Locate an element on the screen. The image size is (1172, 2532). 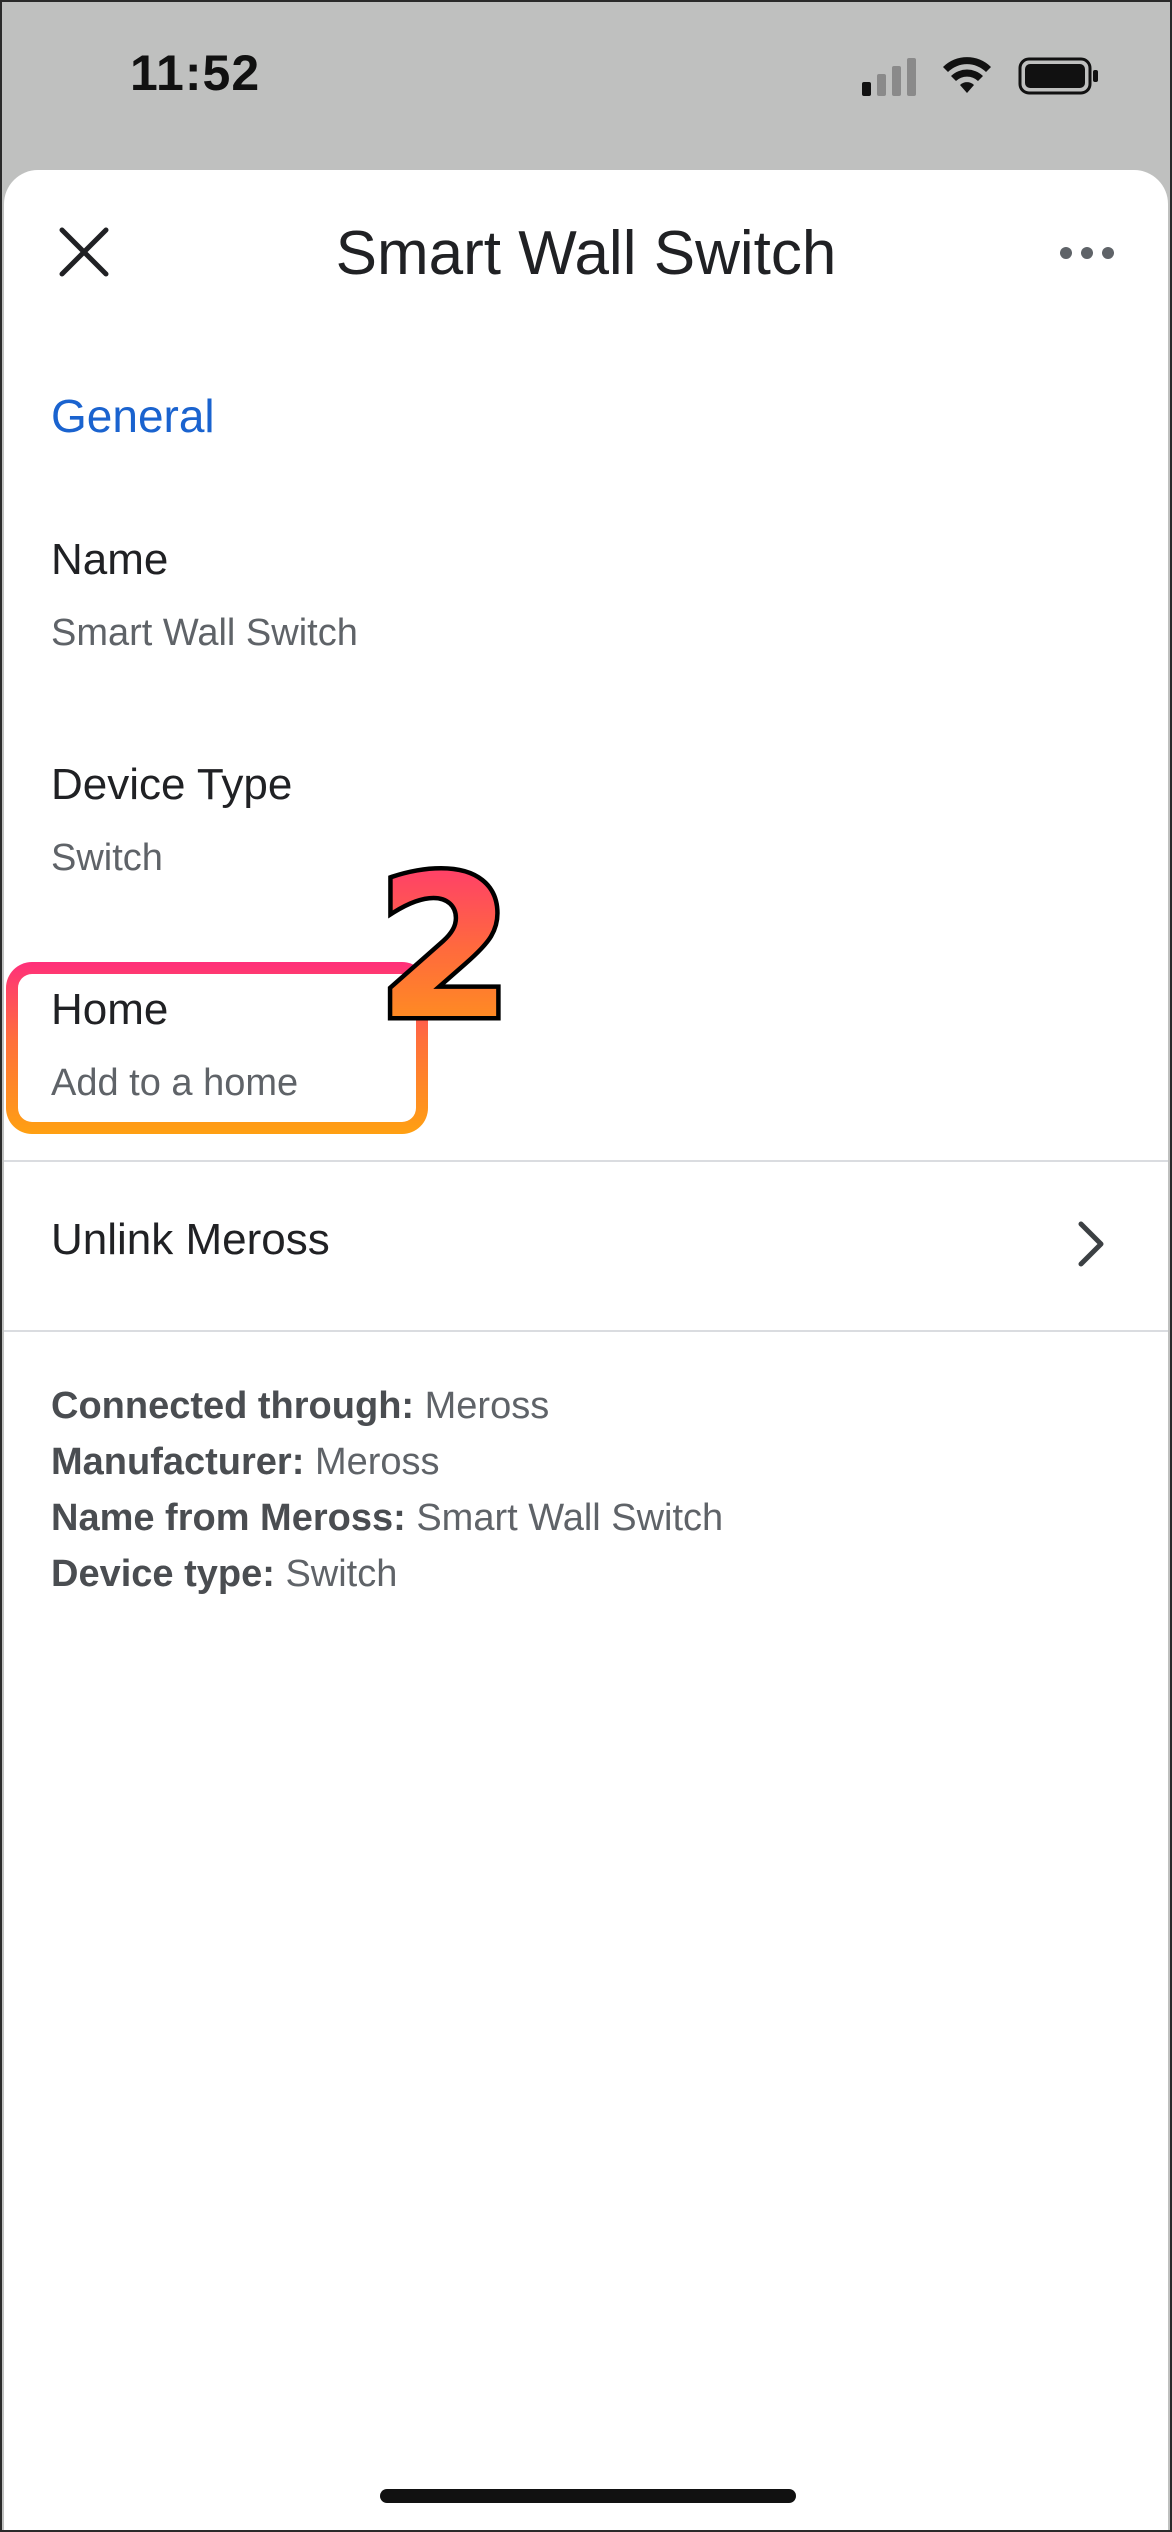
home-indicator is located at coordinates (588, 2496).